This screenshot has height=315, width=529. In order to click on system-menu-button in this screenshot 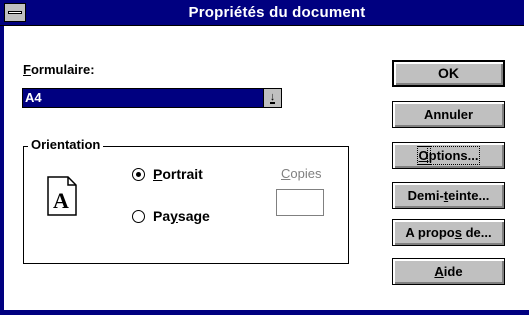, I will do `click(15, 12)`.